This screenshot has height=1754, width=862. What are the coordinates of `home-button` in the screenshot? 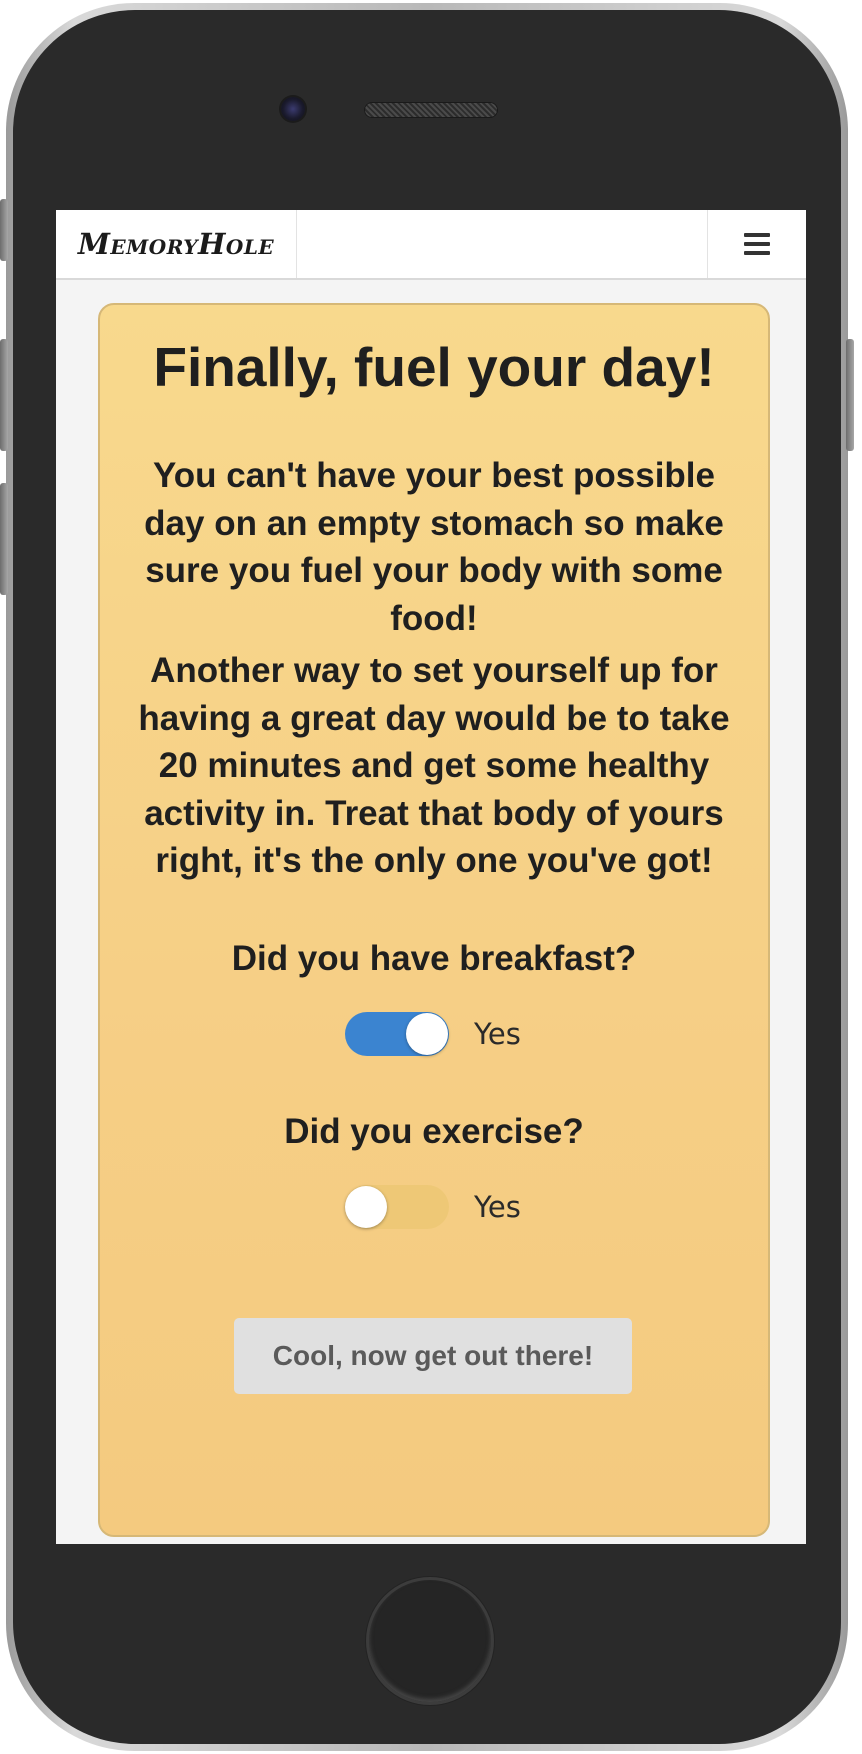 It's located at (430, 1641).